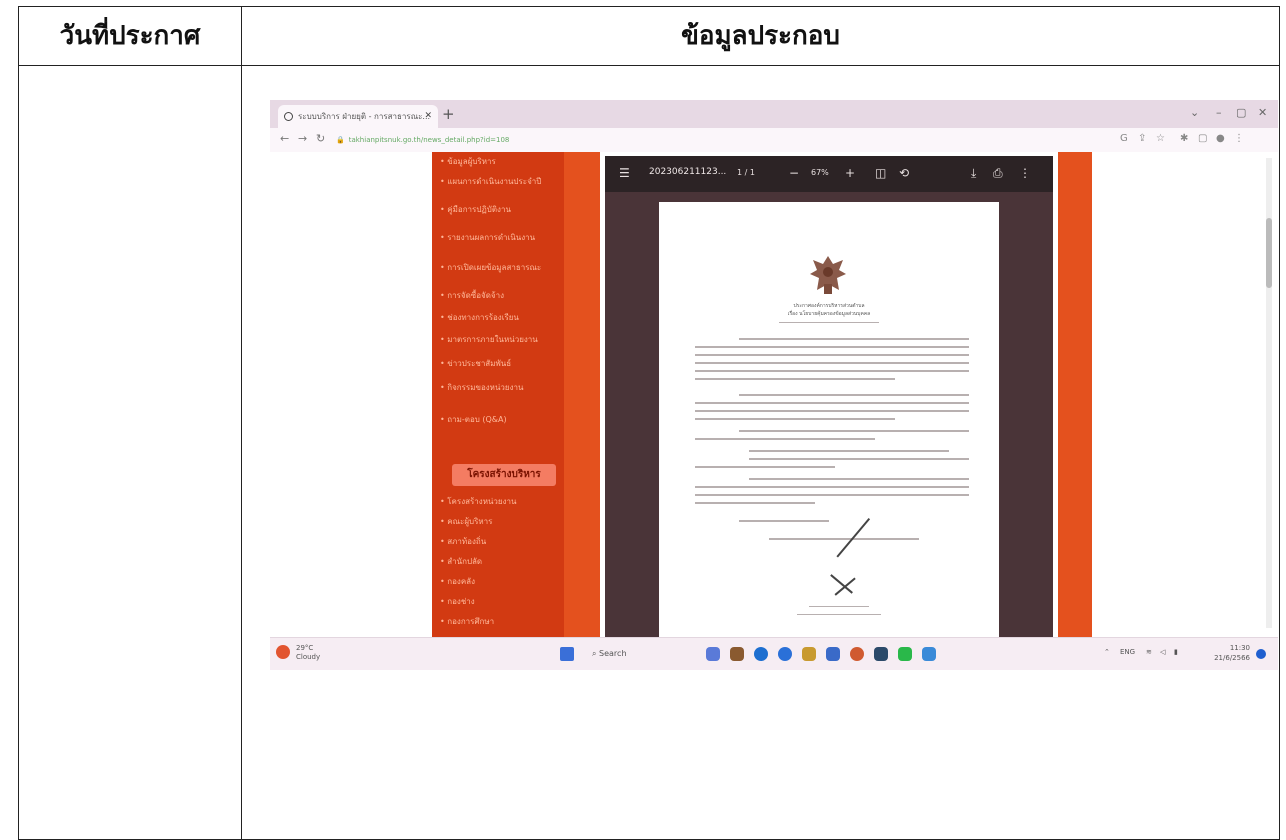  What do you see at coordinates (500, 581) in the screenshot?
I see `structure-link: • กองคลัง` at bounding box center [500, 581].